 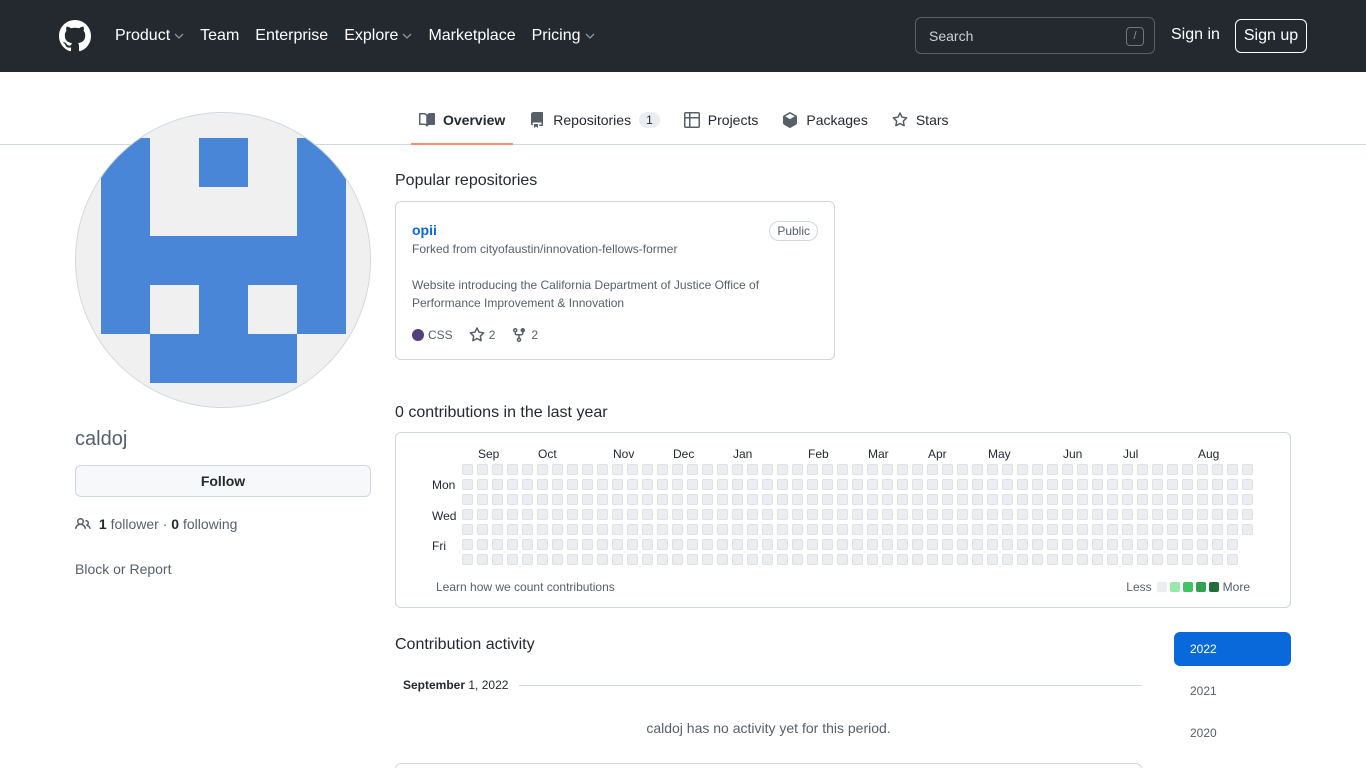 What do you see at coordinates (291, 36) in the screenshot?
I see `nav-enterprise: Enterprise` at bounding box center [291, 36].